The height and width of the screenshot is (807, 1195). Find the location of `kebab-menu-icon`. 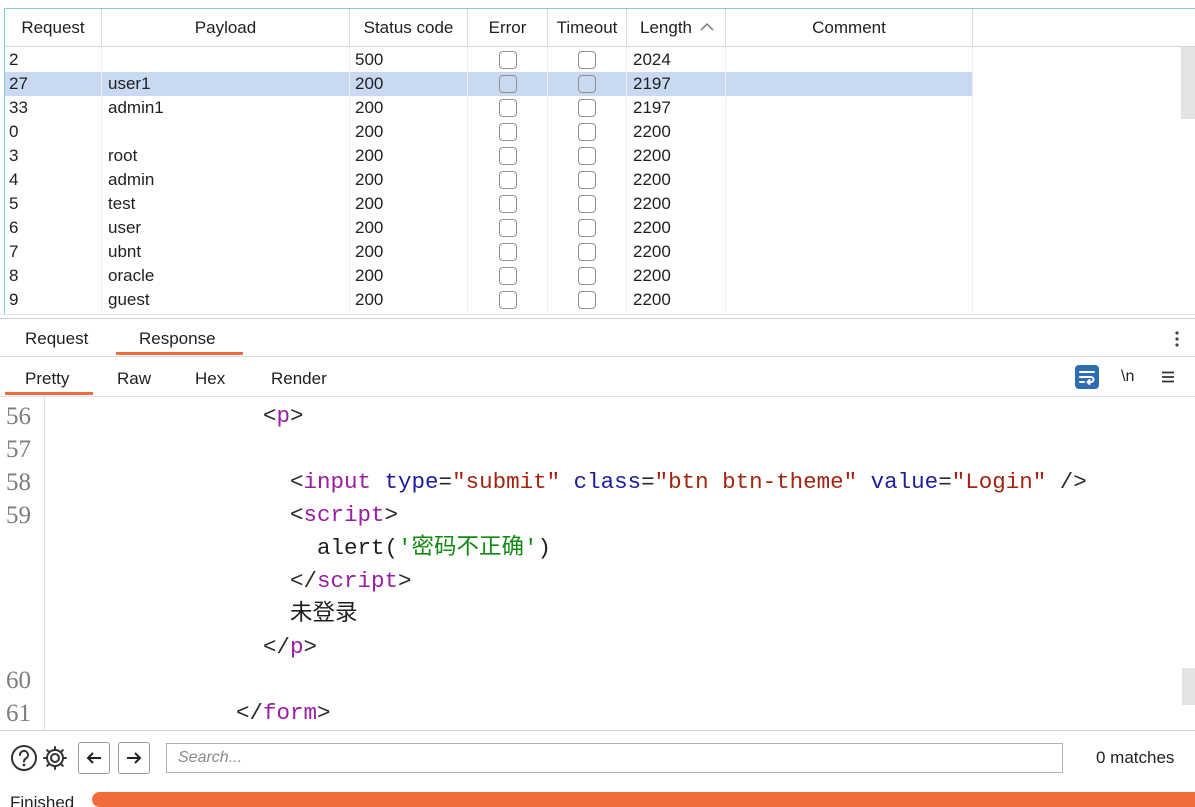

kebab-menu-icon is located at coordinates (1177, 339).